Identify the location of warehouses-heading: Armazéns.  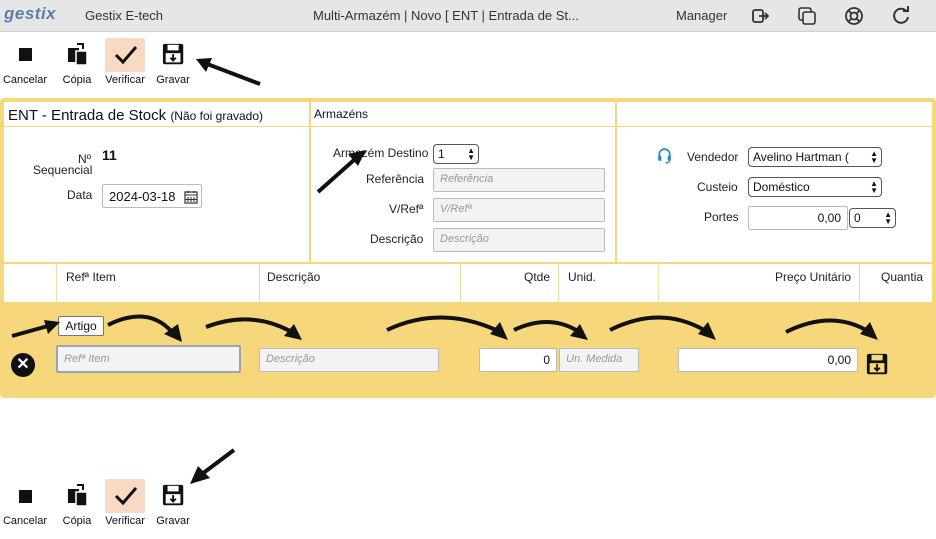
(341, 114).